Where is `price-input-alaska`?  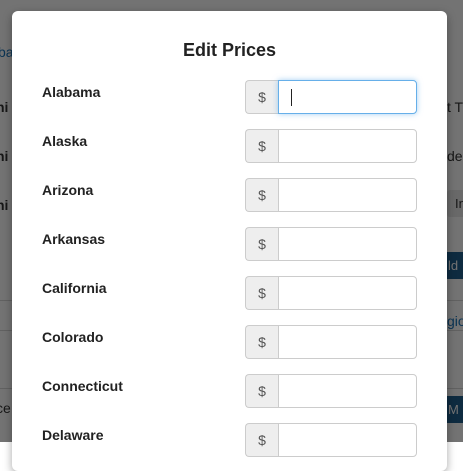 price-input-alaska is located at coordinates (347, 146).